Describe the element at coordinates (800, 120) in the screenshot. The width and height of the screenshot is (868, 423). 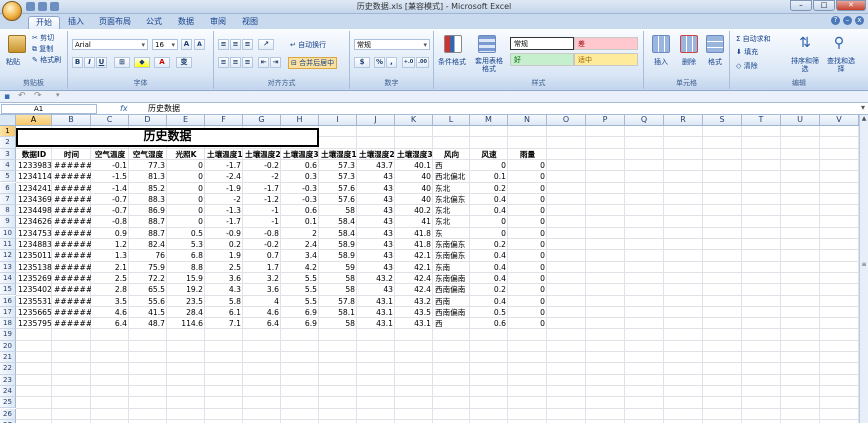
I see `column-header: U` at that location.